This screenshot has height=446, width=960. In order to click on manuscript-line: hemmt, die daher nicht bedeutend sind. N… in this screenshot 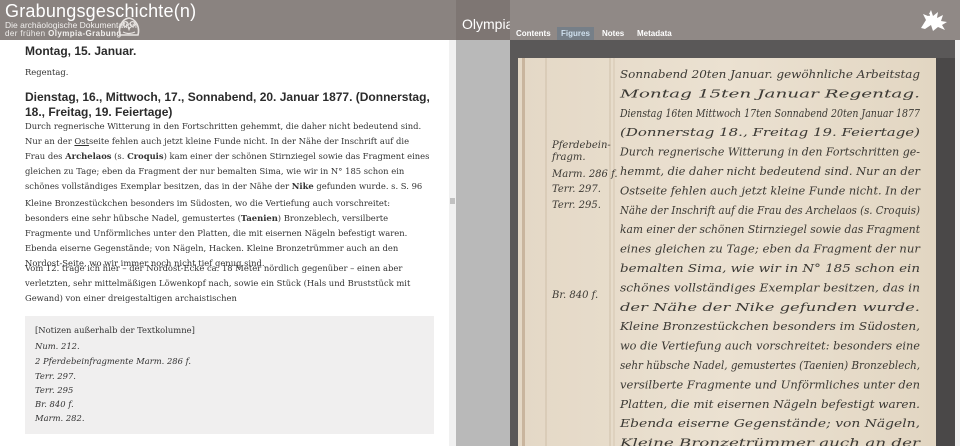, I will do `click(770, 171)`.